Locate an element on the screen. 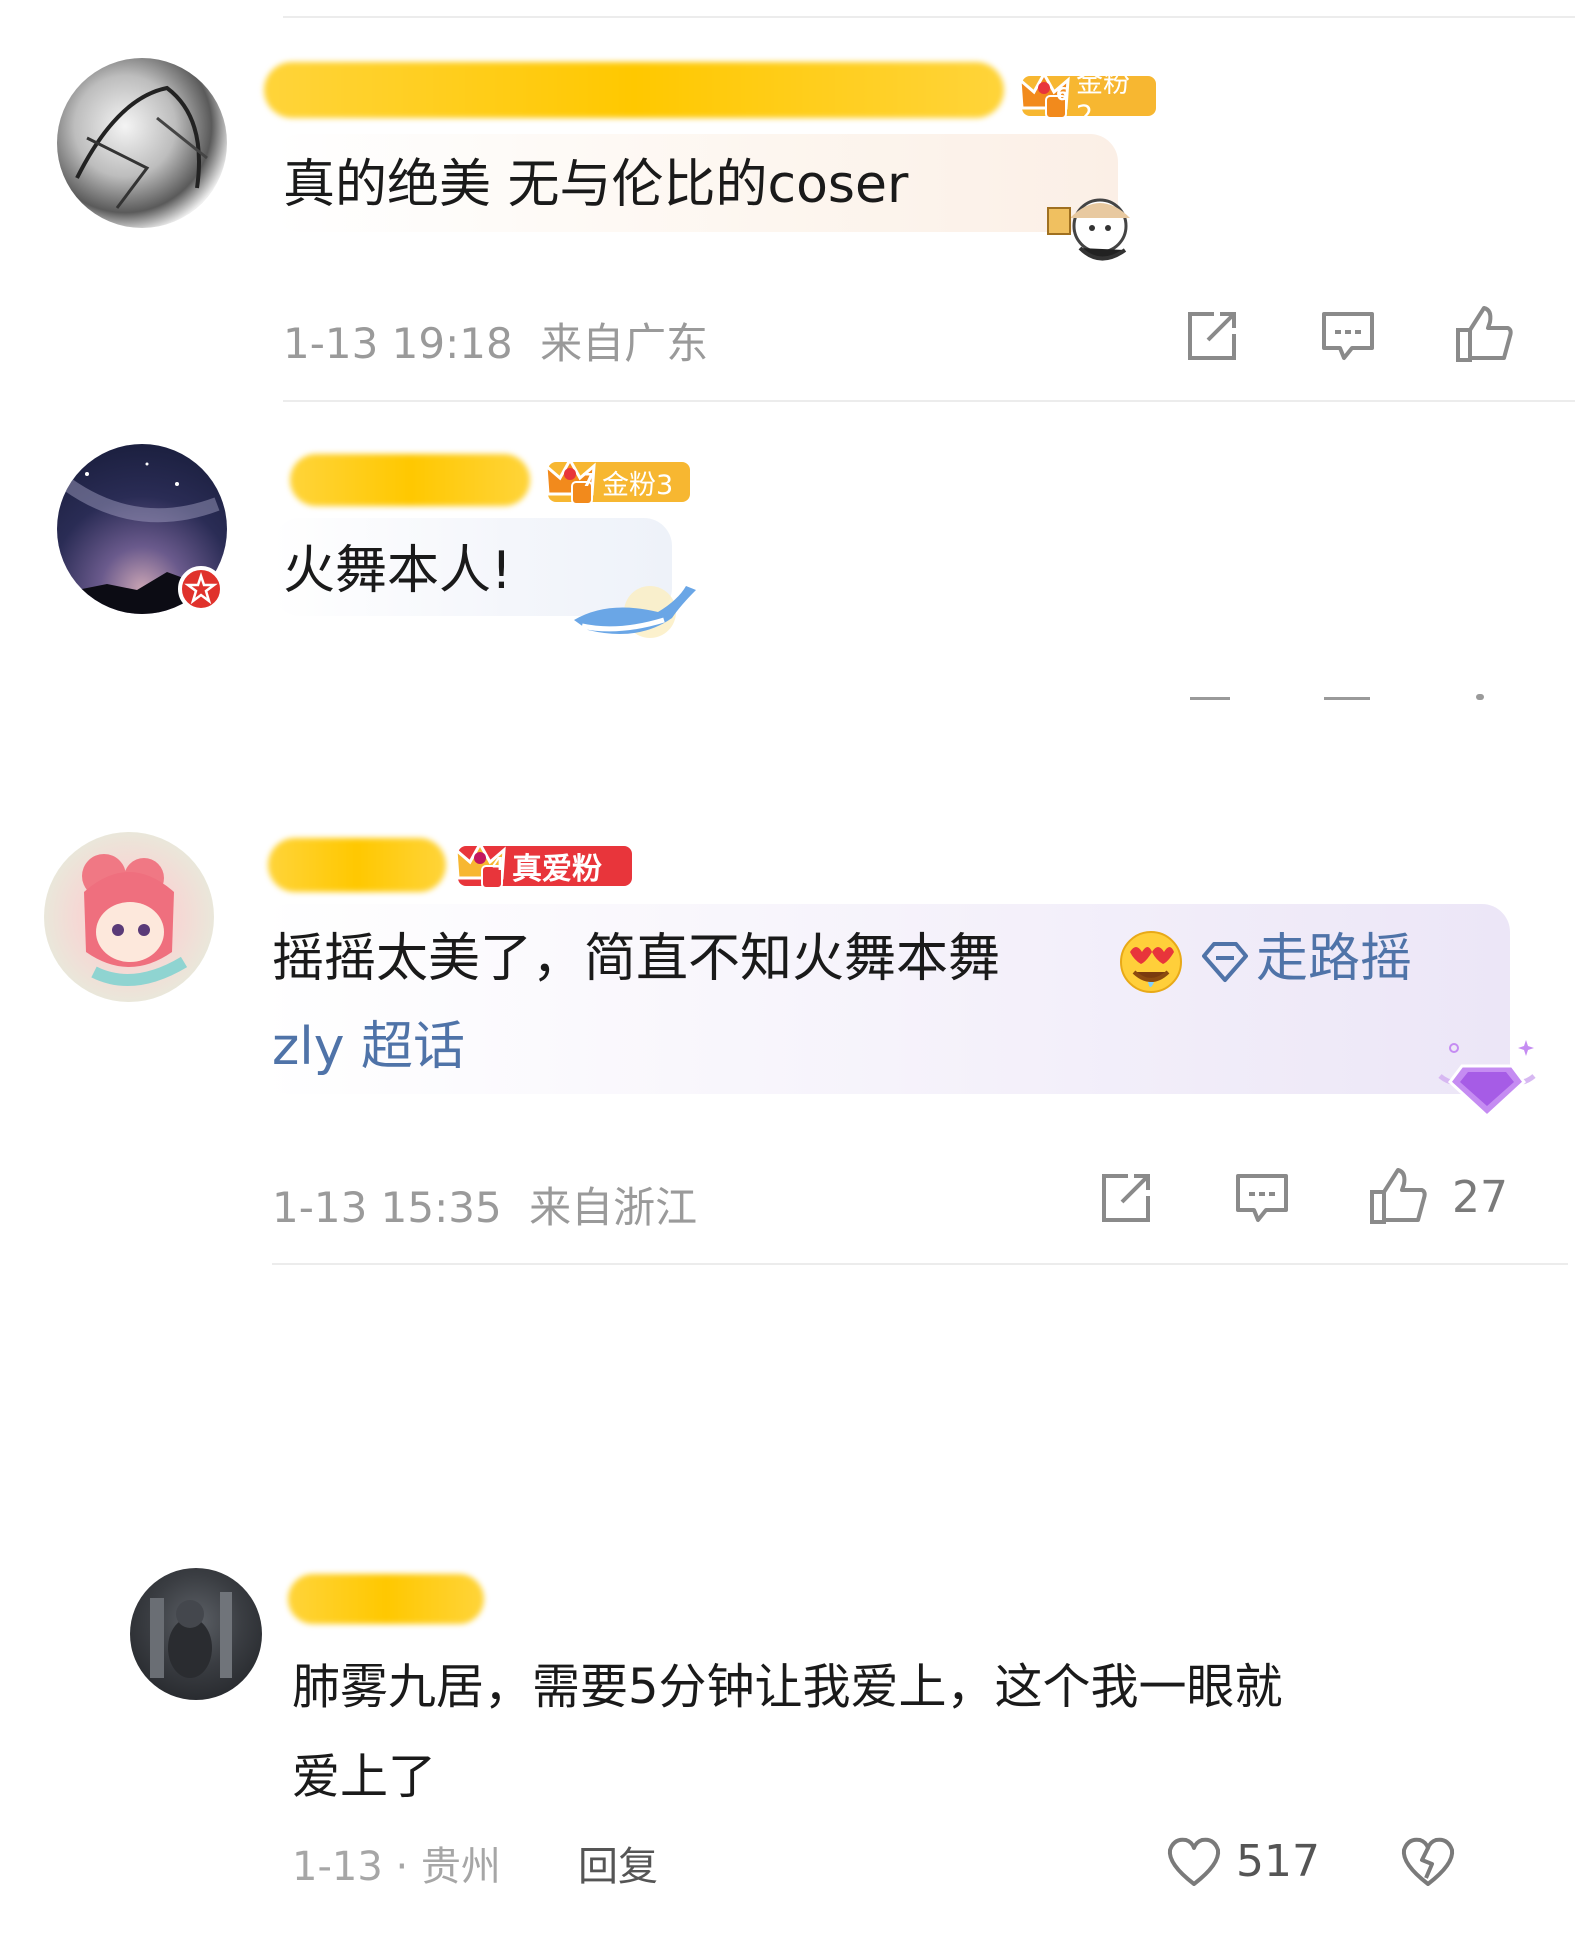 This screenshot has height=1940, width=1575. comment-text-line-1: 摇摇太美了，简直不知火舞本舞 is located at coordinates (636, 959).